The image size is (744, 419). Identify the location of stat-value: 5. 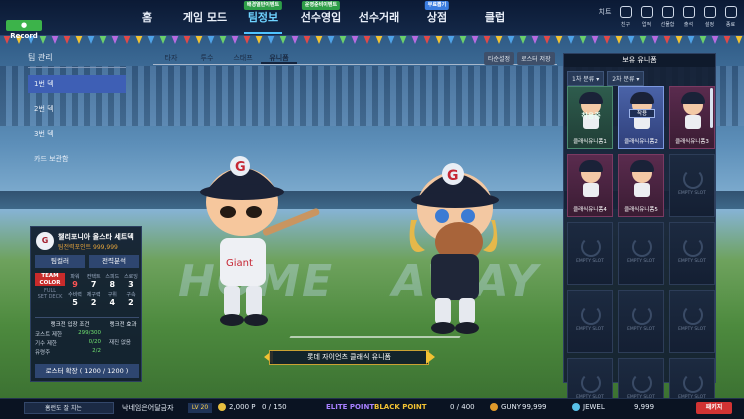
(75, 302).